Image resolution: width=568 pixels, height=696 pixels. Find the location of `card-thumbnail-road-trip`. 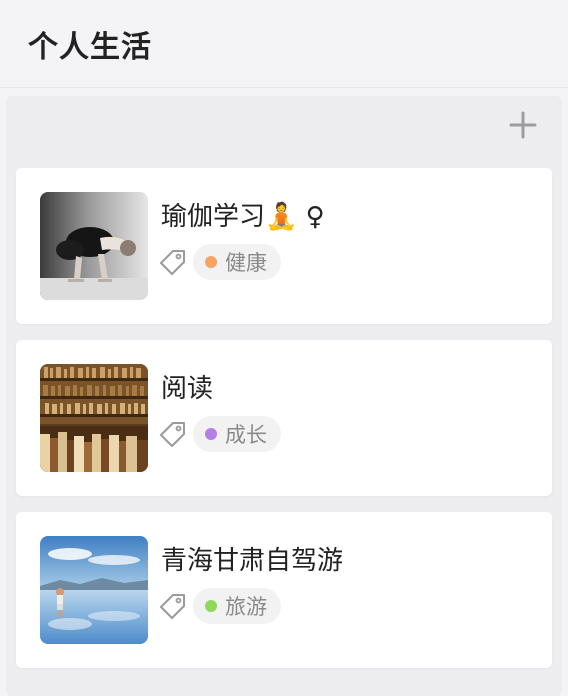

card-thumbnail-road-trip is located at coordinates (94, 590).